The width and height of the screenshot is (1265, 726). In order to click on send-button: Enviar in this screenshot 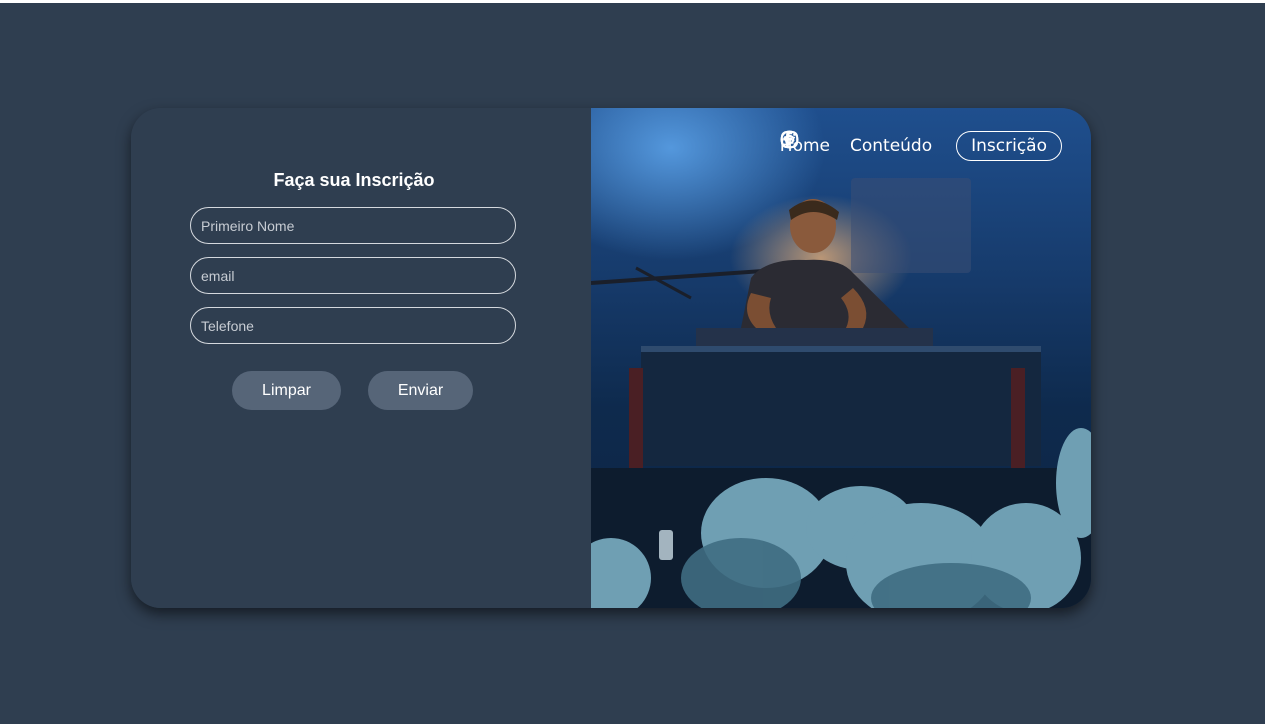, I will do `click(420, 390)`.